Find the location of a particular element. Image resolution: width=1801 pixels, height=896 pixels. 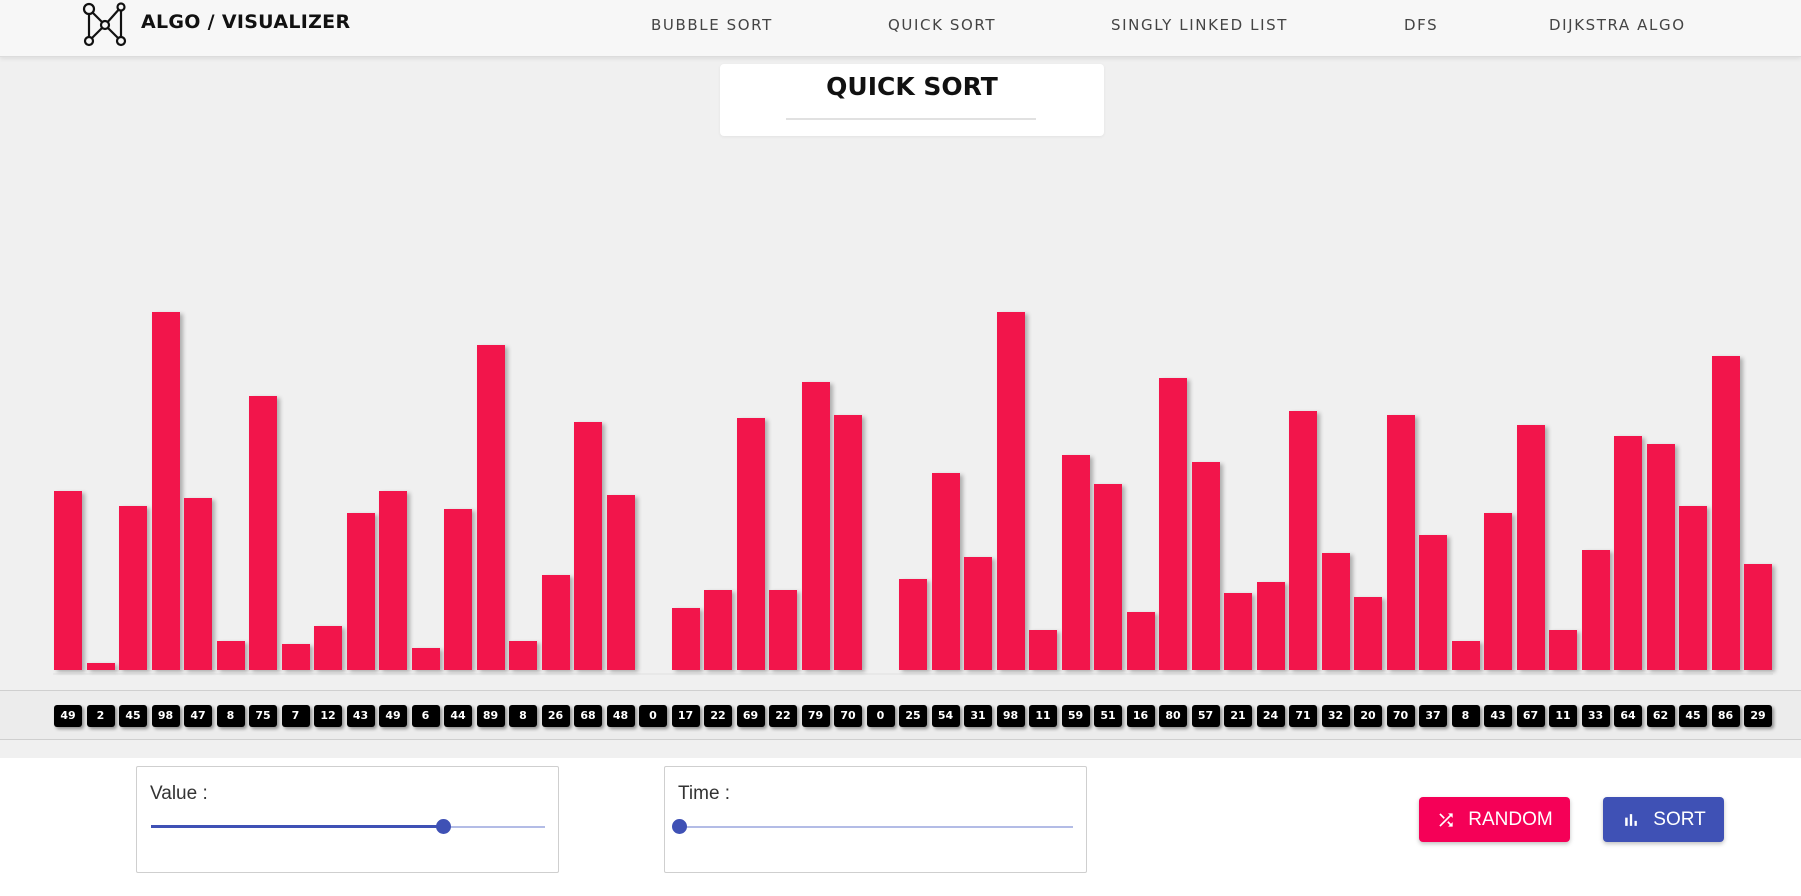

array-value-chip: 75 is located at coordinates (263, 716).